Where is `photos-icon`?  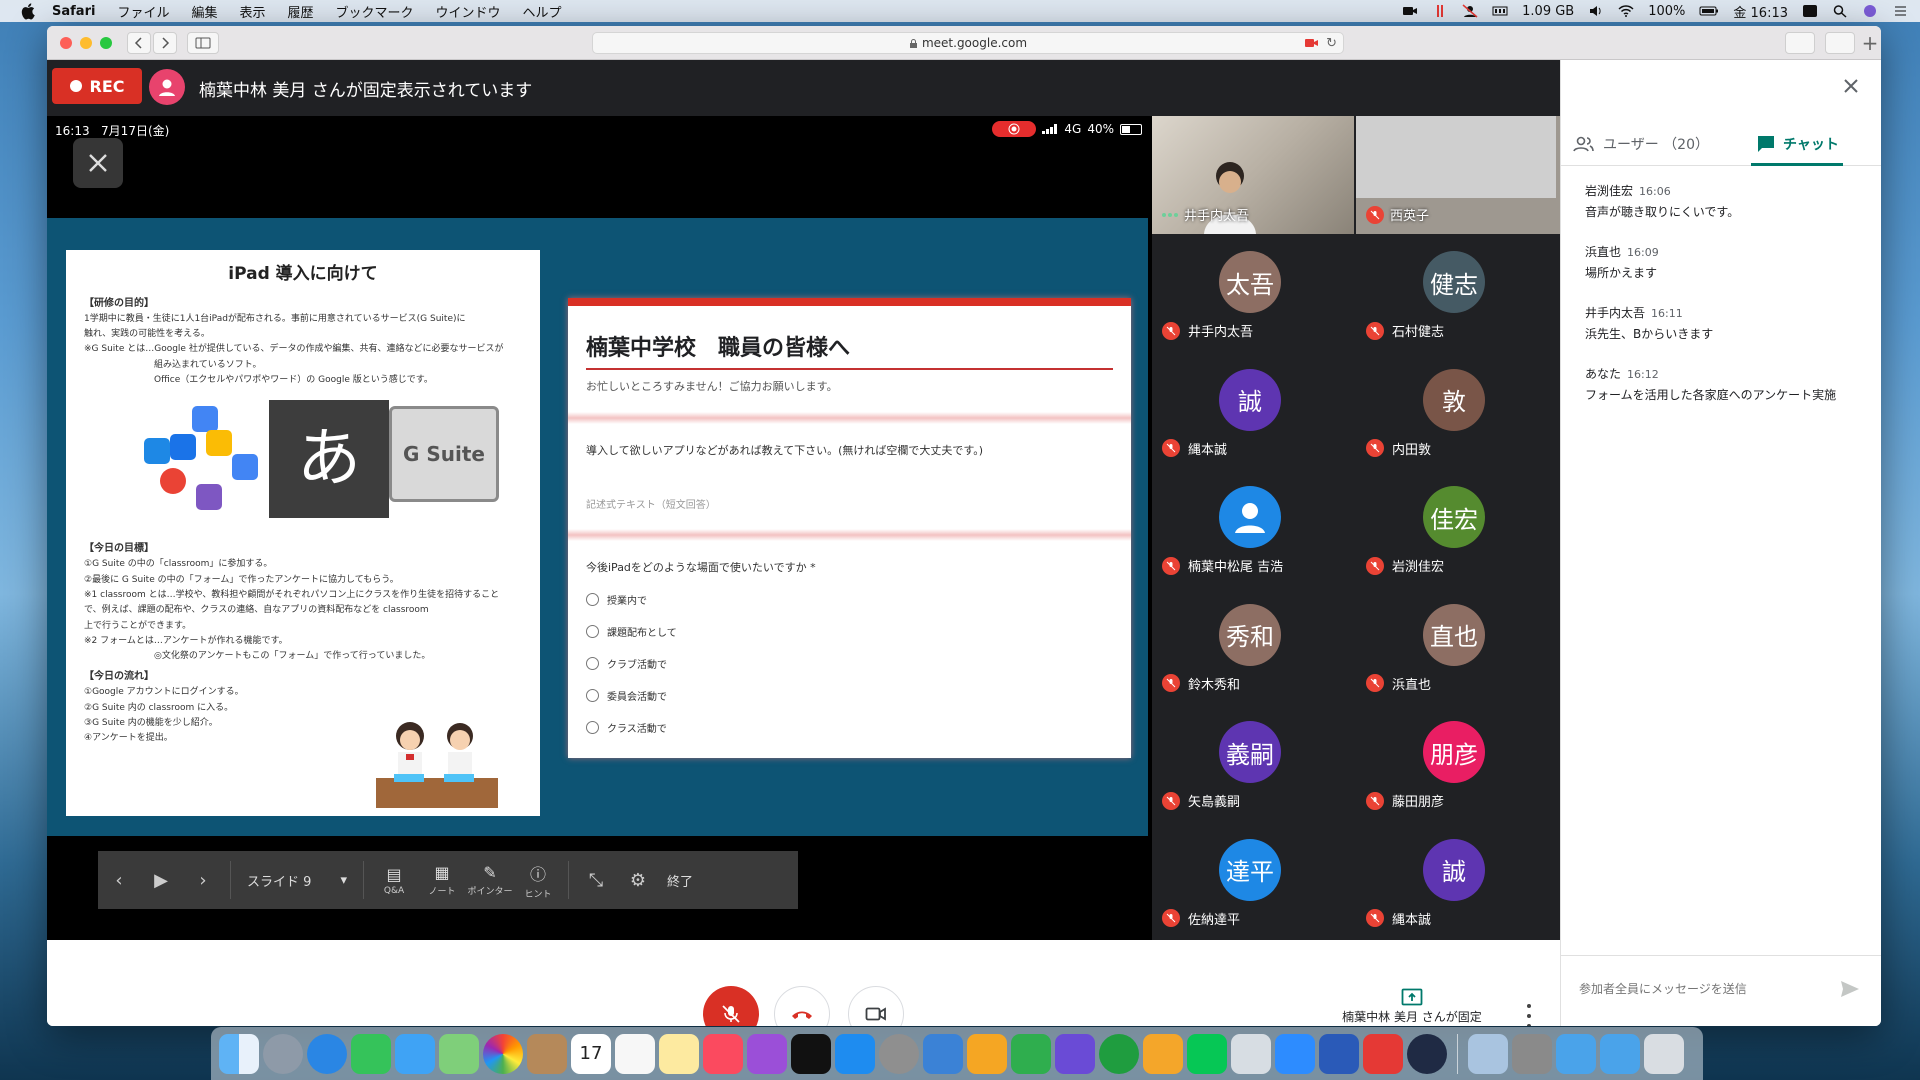
photos-icon is located at coordinates (503, 1053).